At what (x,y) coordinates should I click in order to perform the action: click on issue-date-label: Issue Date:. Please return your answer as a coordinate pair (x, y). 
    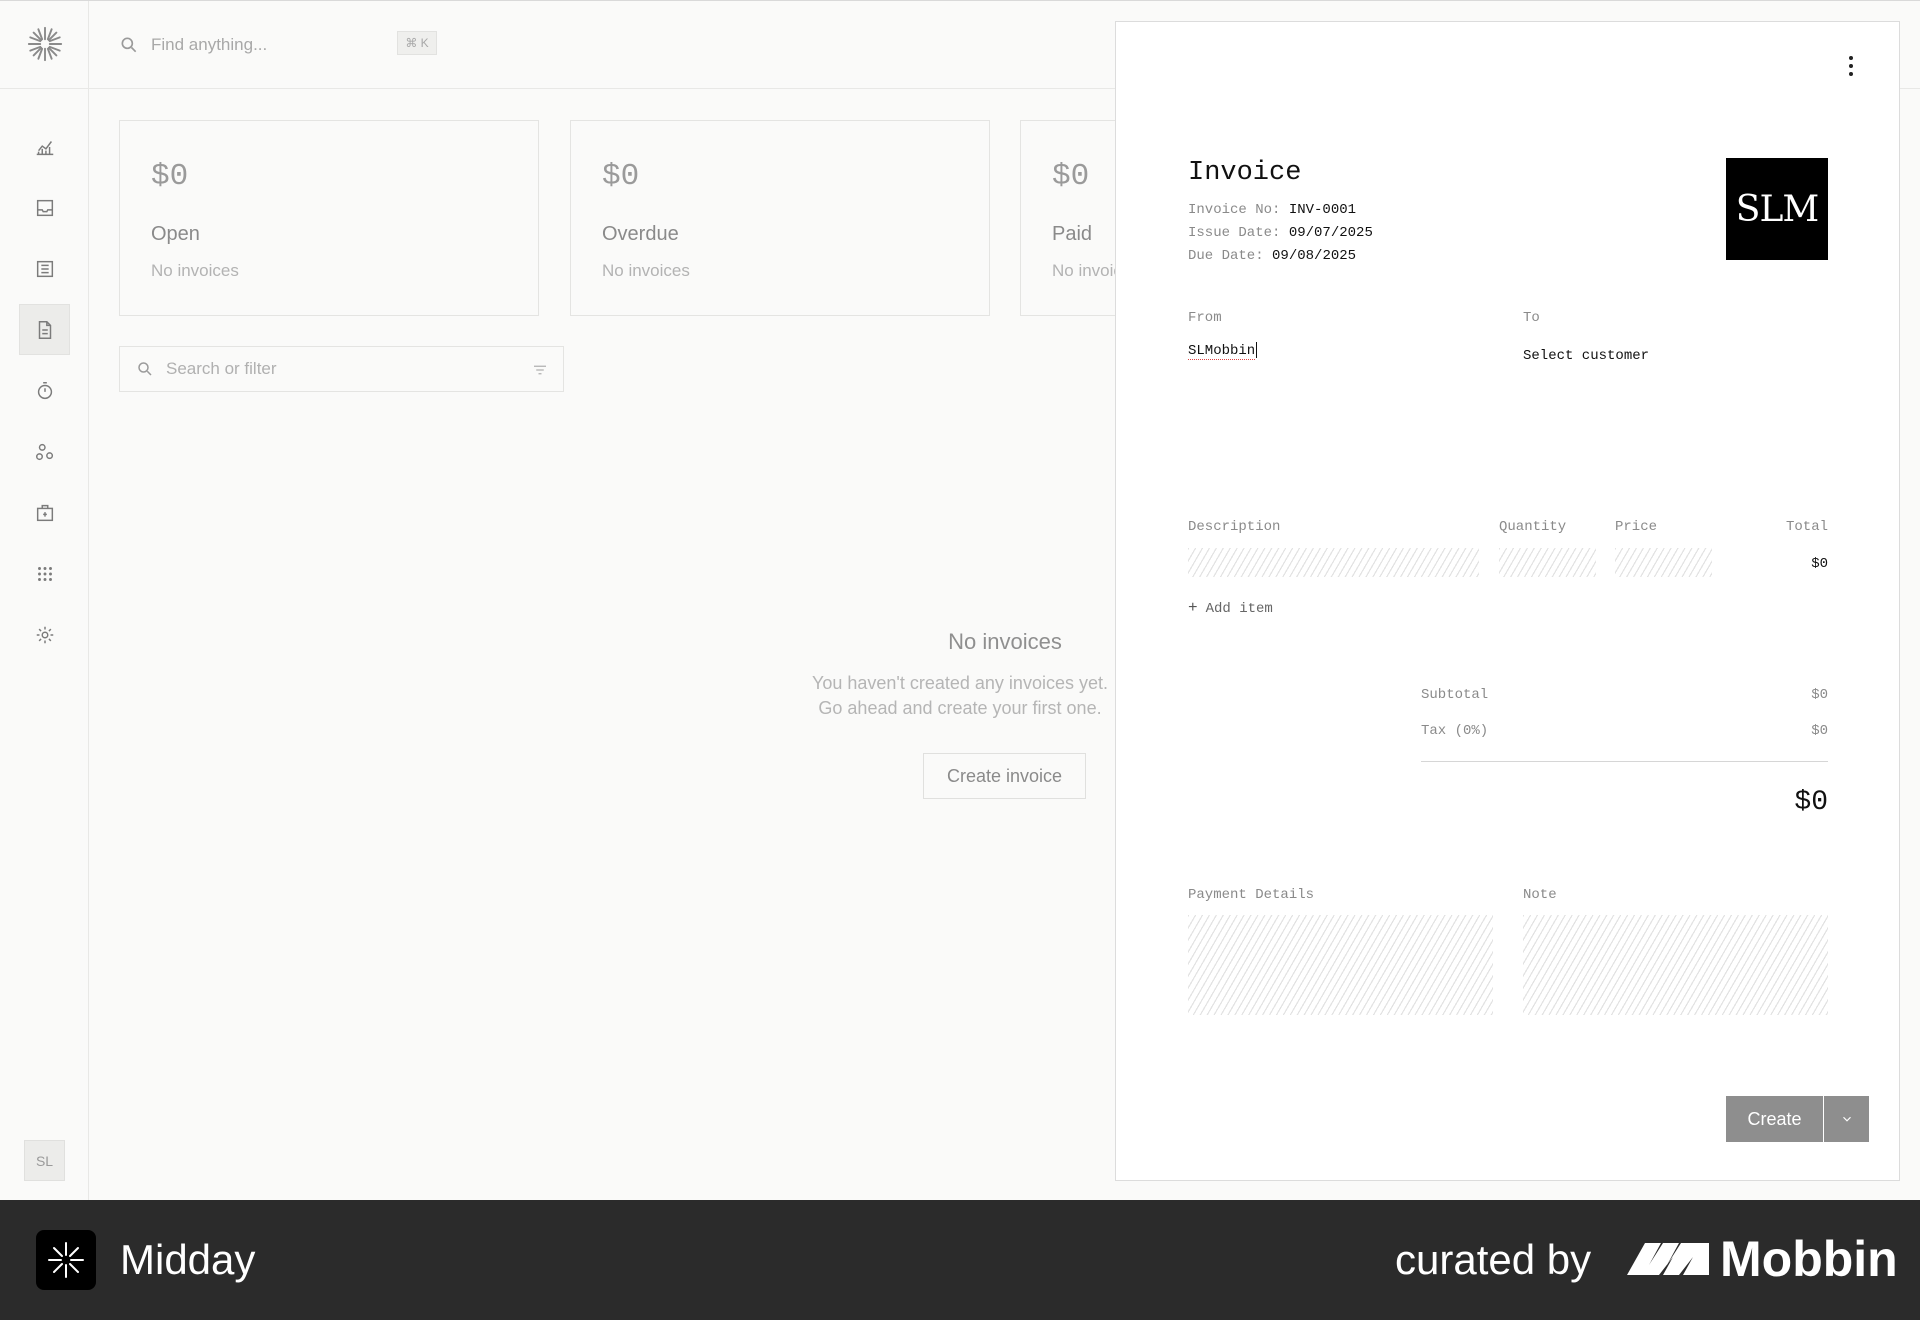
    Looking at the image, I should click on (1234, 233).